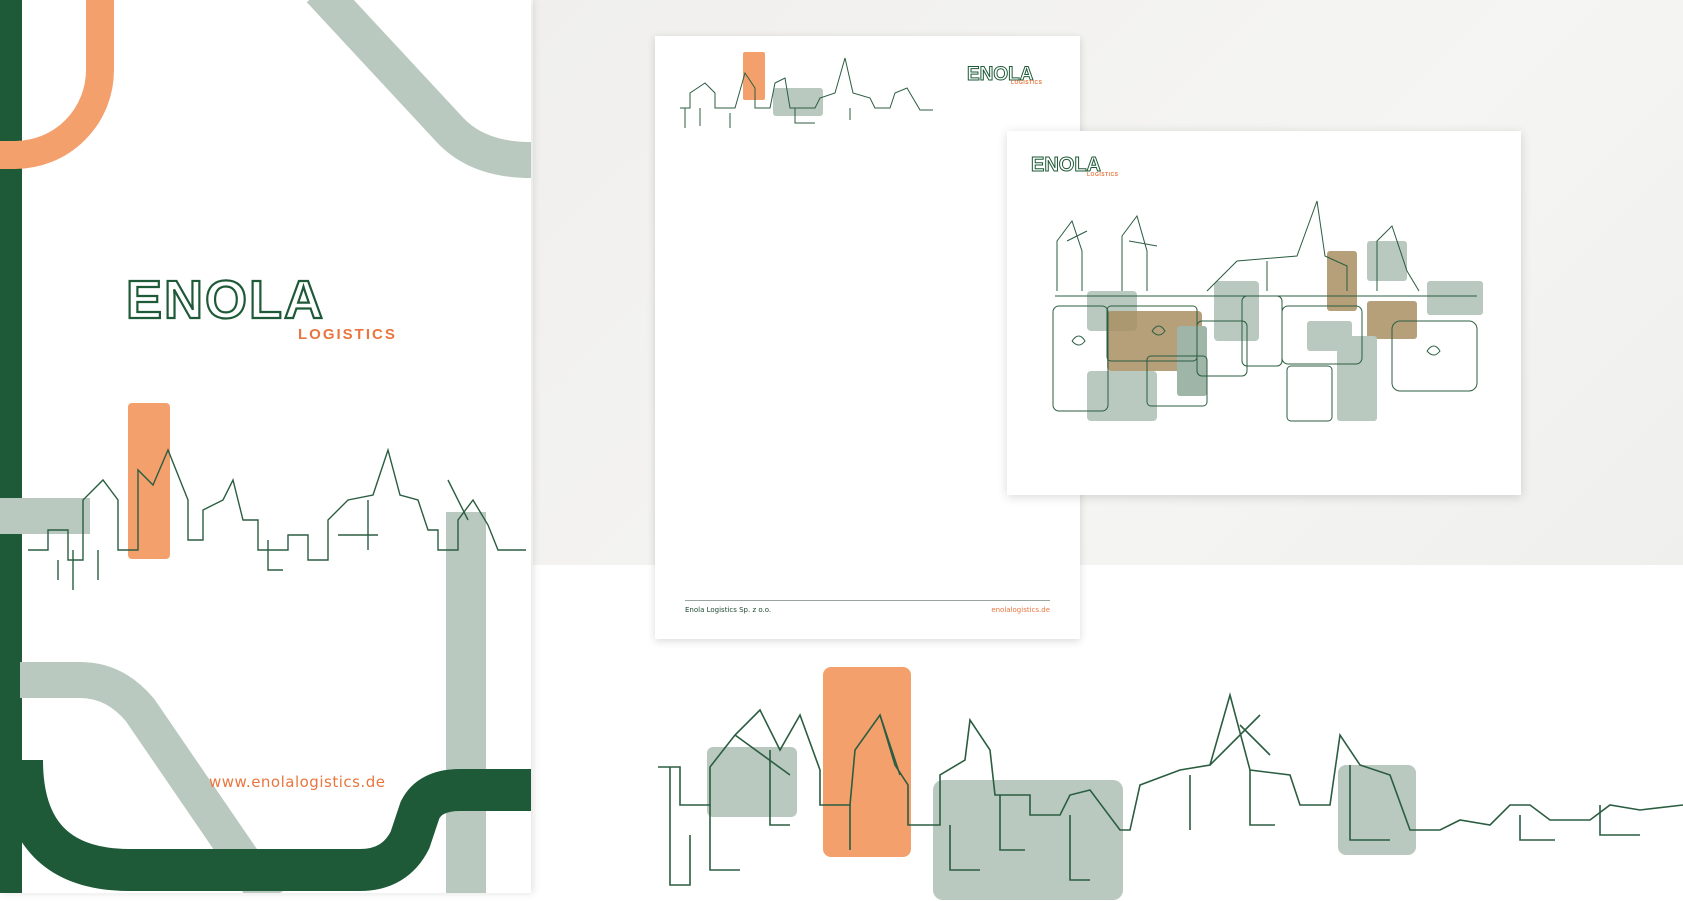  I want to click on logo-subtitle: LOGISTICS, so click(347, 334).